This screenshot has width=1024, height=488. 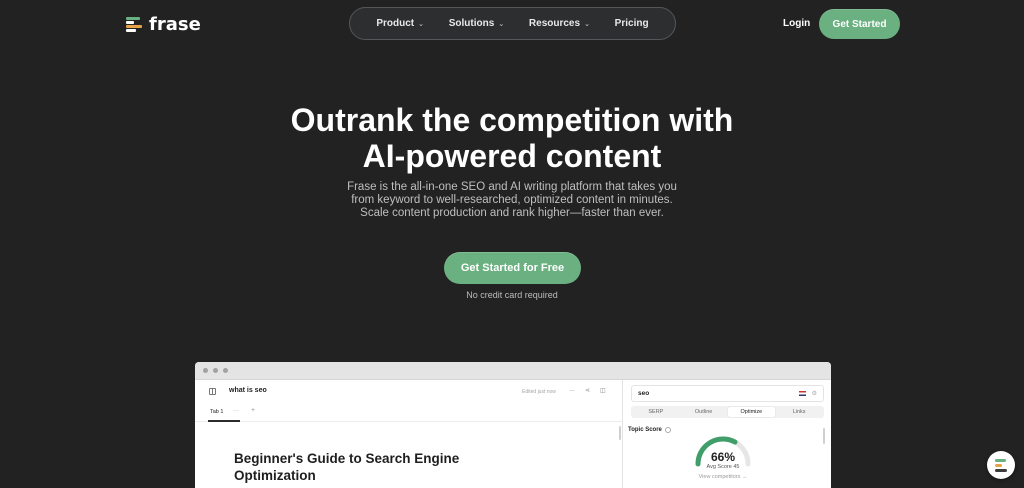 What do you see at coordinates (539, 392) in the screenshot?
I see `edited-status: Edited just now` at bounding box center [539, 392].